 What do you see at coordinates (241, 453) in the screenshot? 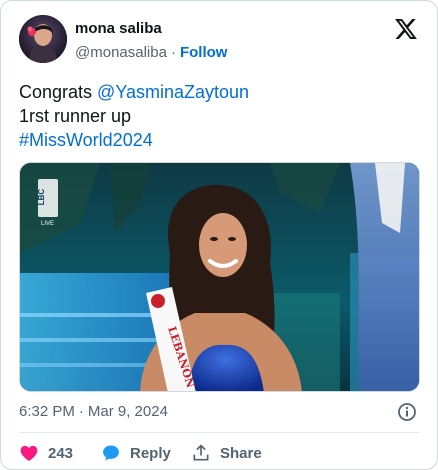
I see `share-label: Share` at bounding box center [241, 453].